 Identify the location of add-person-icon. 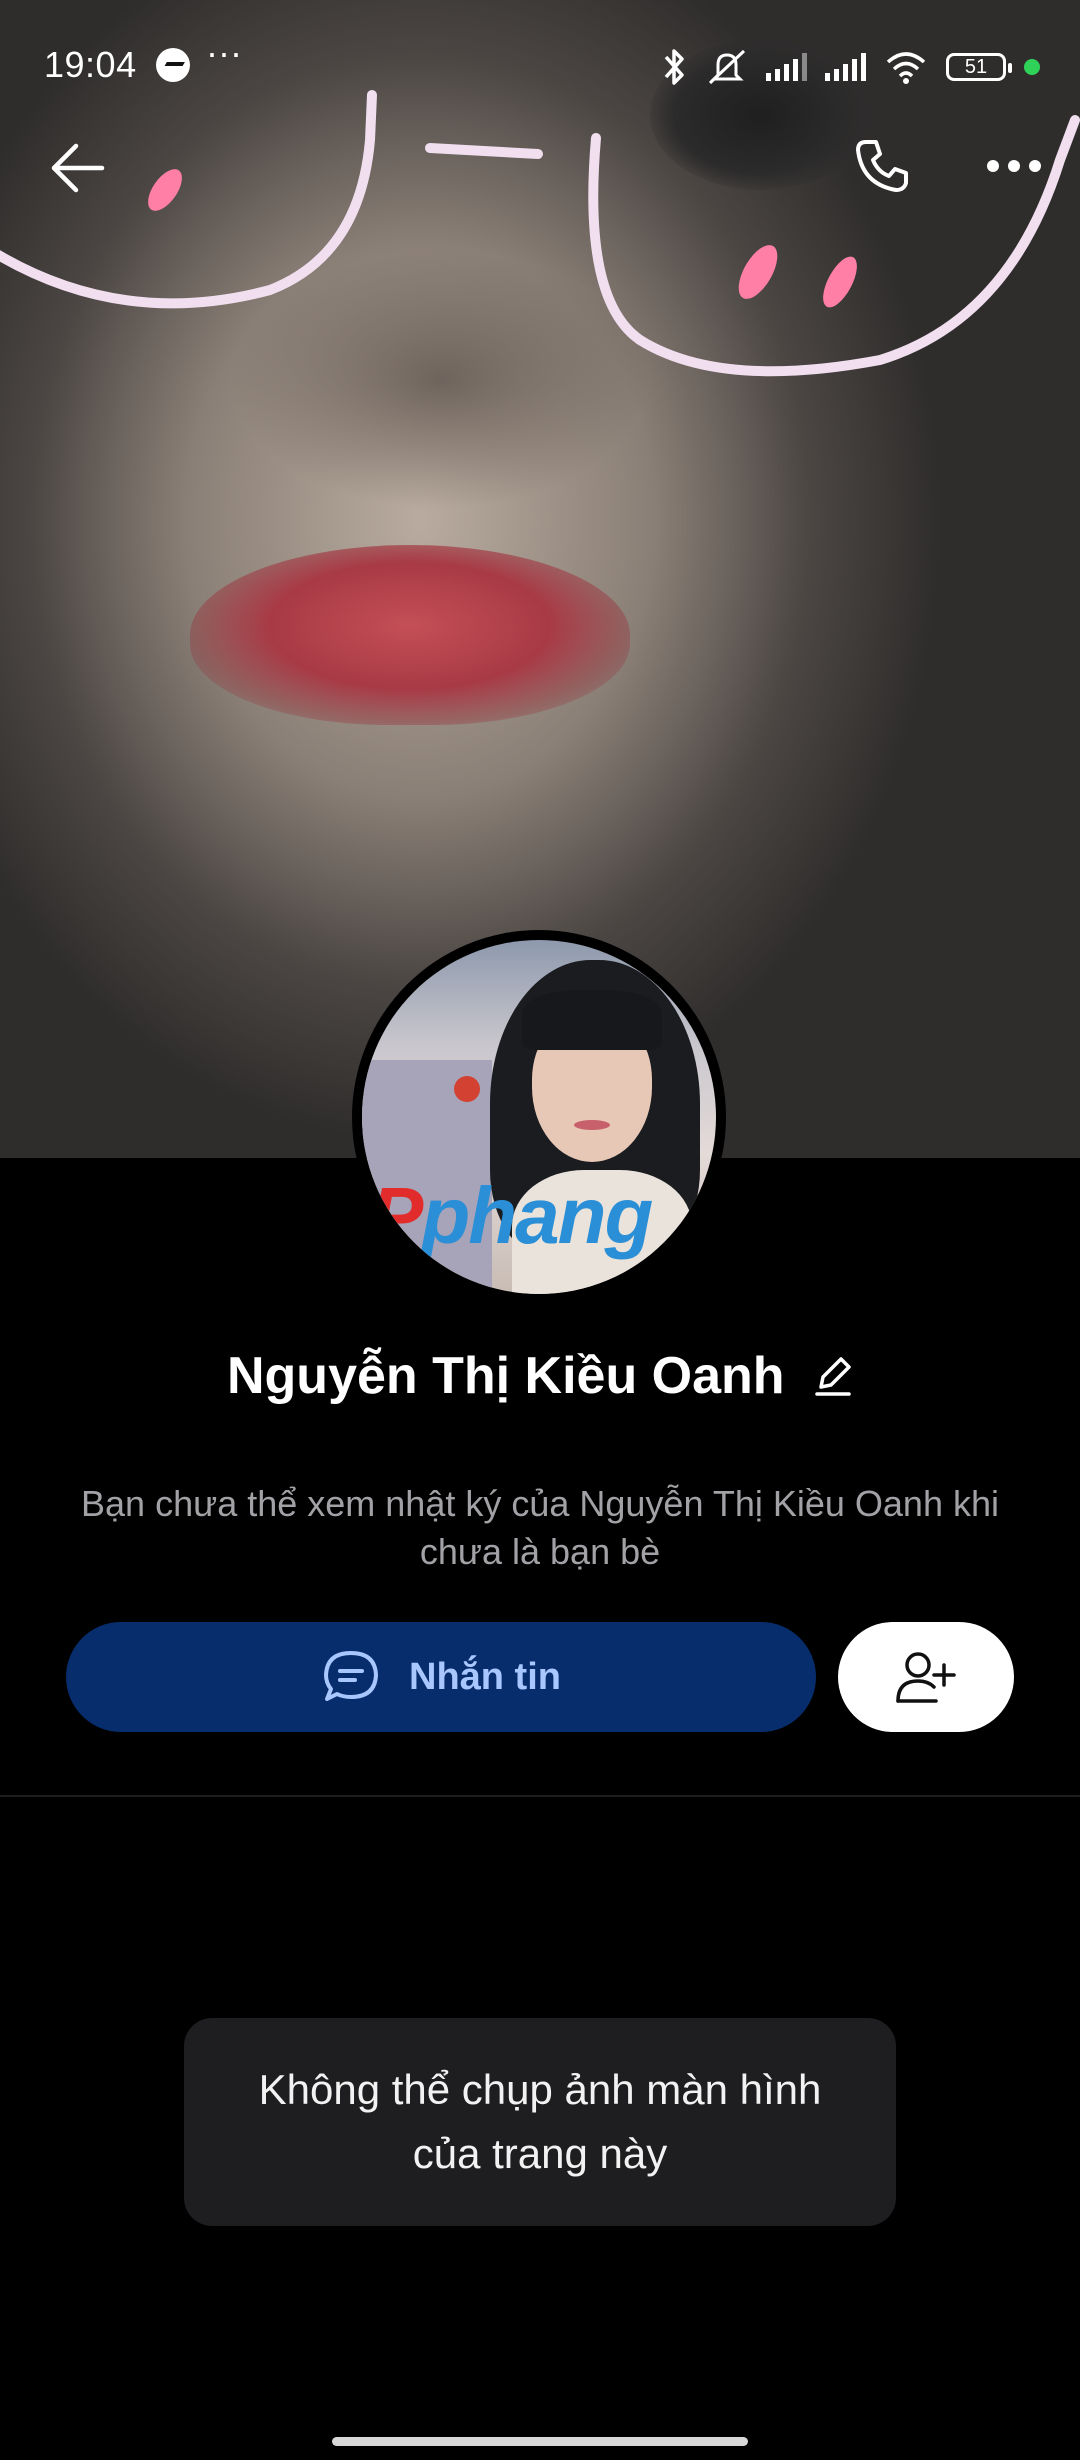
(926, 1677).